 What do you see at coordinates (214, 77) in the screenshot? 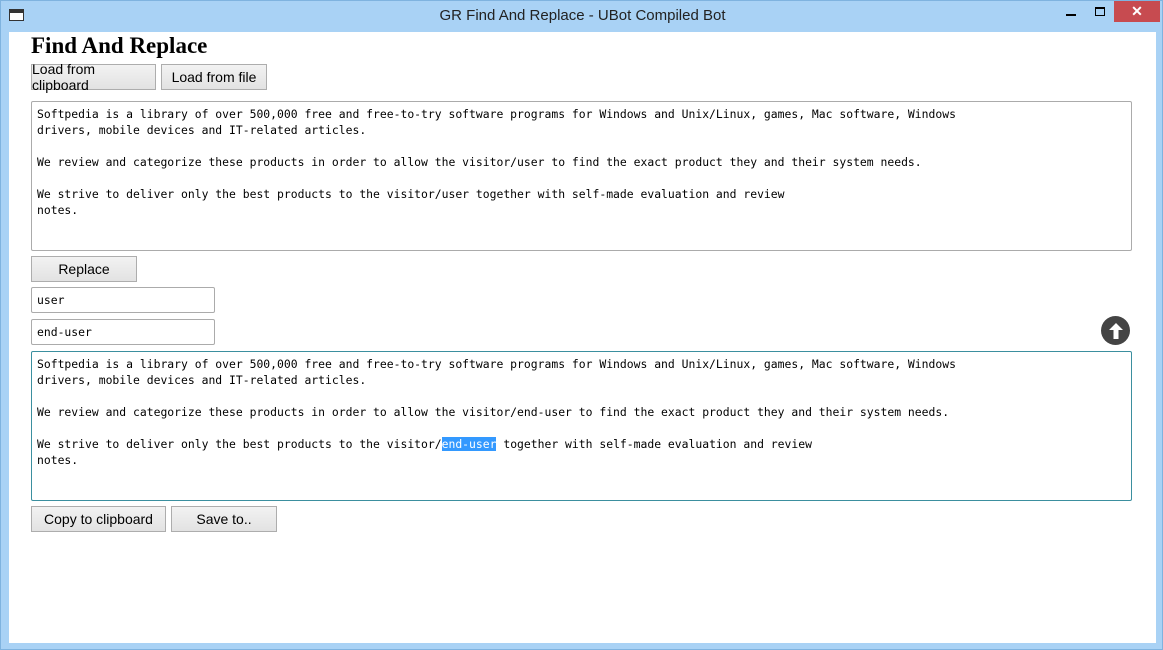
I see `load-from-file-button: Load from file` at bounding box center [214, 77].